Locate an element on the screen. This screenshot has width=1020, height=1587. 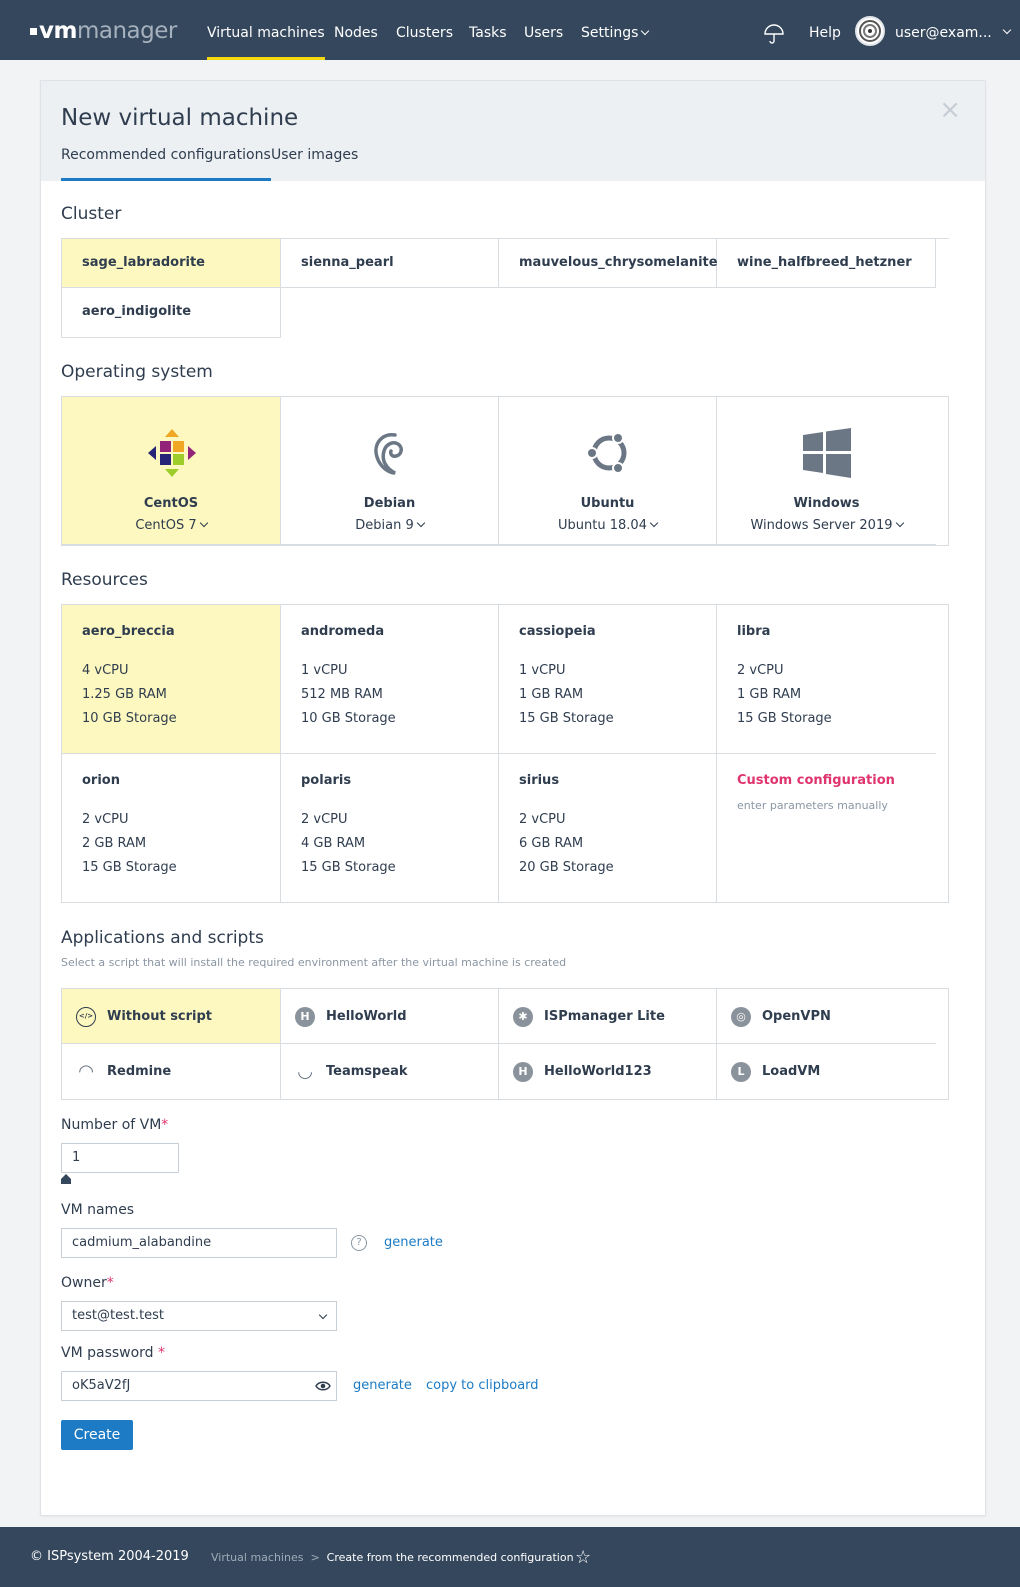
question-icon: ? is located at coordinates (359, 1243).